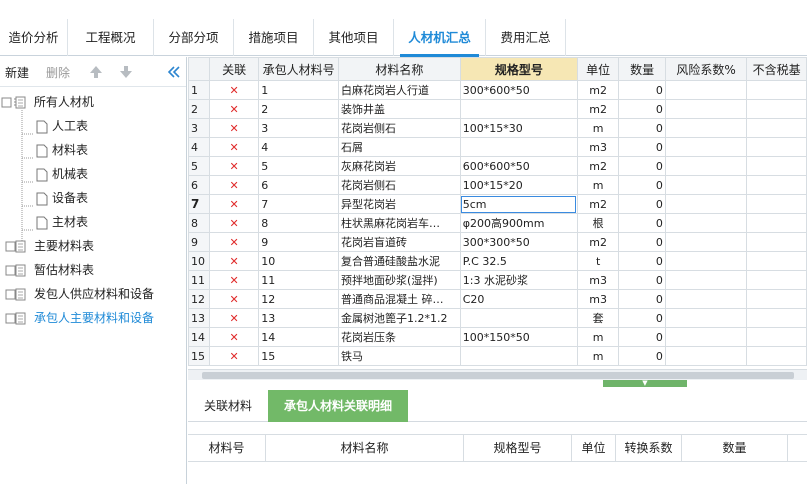  I want to click on spec-cell: 100*150*50, so click(518, 337).